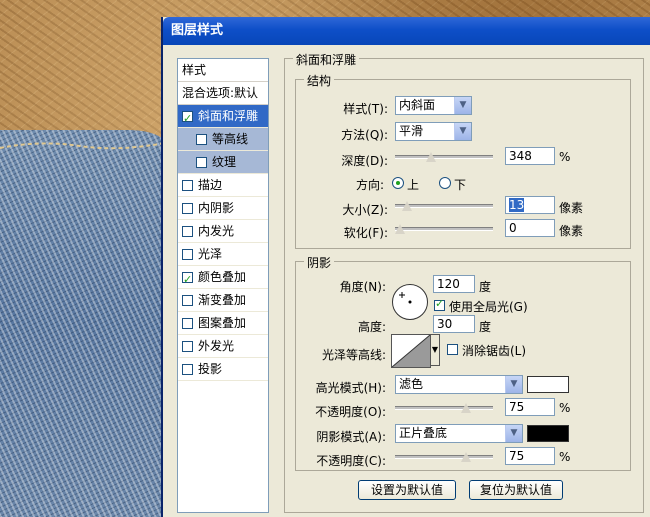 The image size is (650, 517). What do you see at coordinates (454, 324) in the screenshot?
I see `altitude-input: 30` at bounding box center [454, 324].